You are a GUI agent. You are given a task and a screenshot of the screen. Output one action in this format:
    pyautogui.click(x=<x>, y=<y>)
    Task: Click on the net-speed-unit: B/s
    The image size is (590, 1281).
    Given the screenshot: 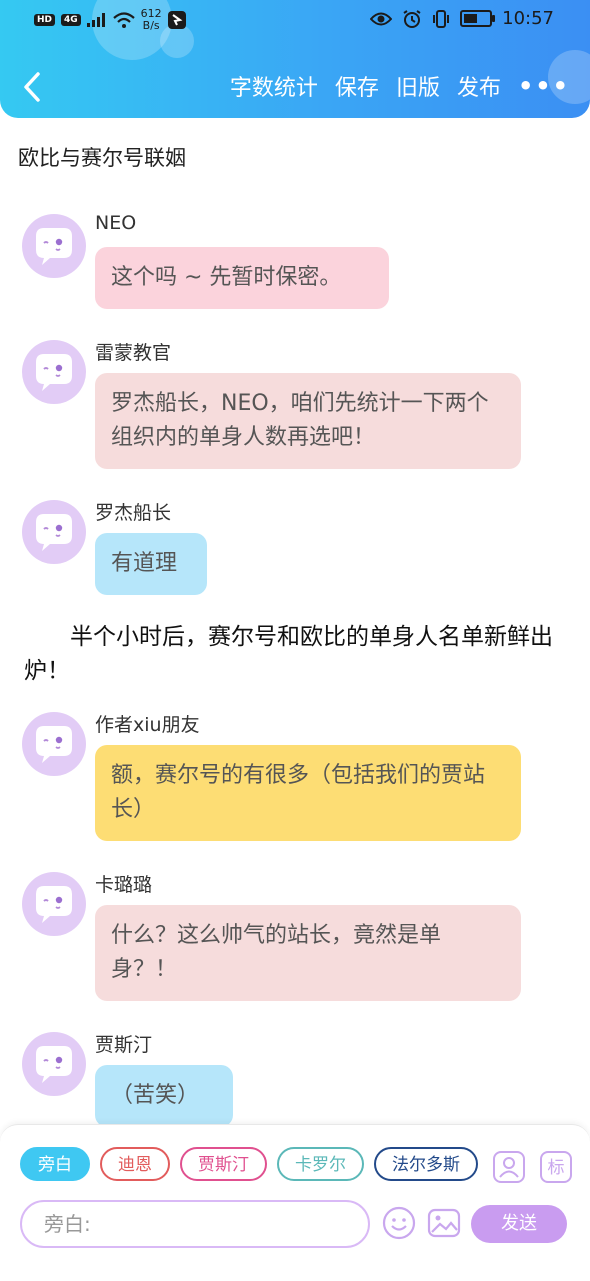 What is the action you would take?
    pyautogui.click(x=151, y=25)
    